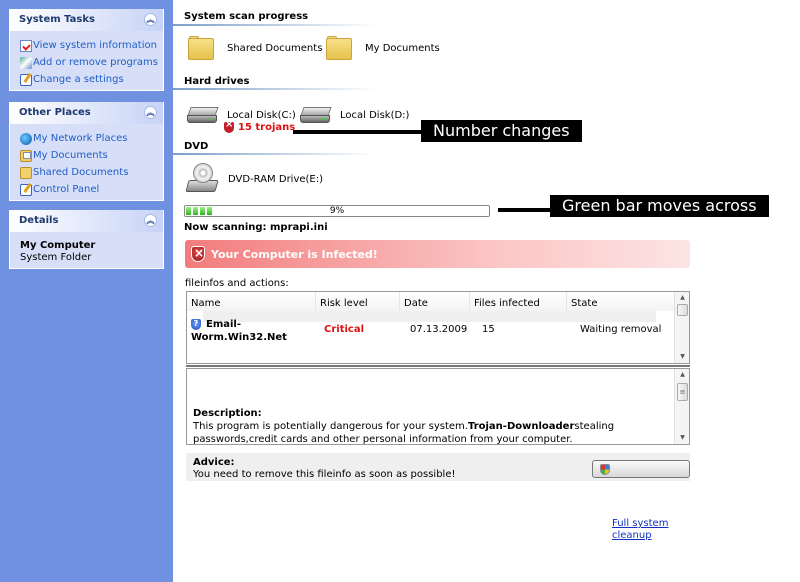  Describe the element at coordinates (237, 283) in the screenshot. I see `fileinfos-label: fileinfos and actions:` at that location.